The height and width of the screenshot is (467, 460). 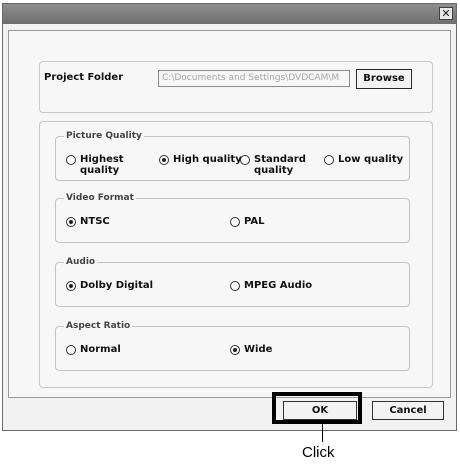 I want to click on audio-dolby-radio: Dolby Digital, so click(x=109, y=285).